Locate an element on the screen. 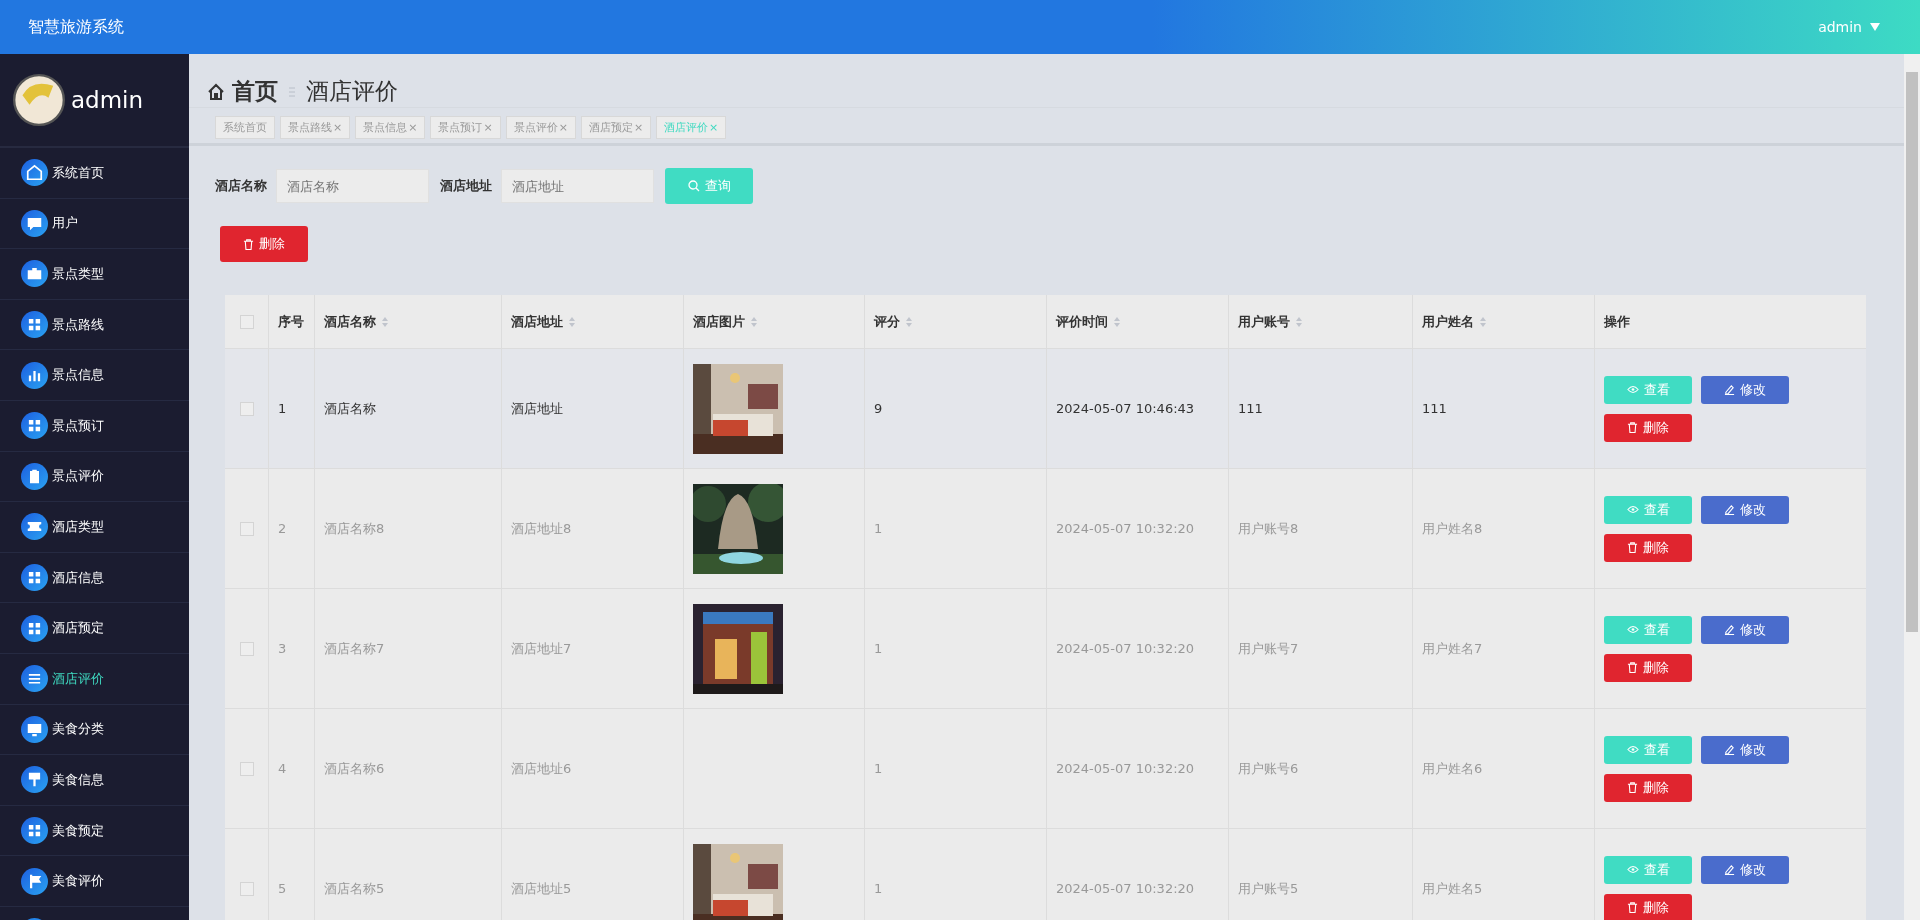 Image resolution: width=1920 pixels, height=920 pixels. table-cell: 用户姓名6 is located at coordinates (1452, 768).